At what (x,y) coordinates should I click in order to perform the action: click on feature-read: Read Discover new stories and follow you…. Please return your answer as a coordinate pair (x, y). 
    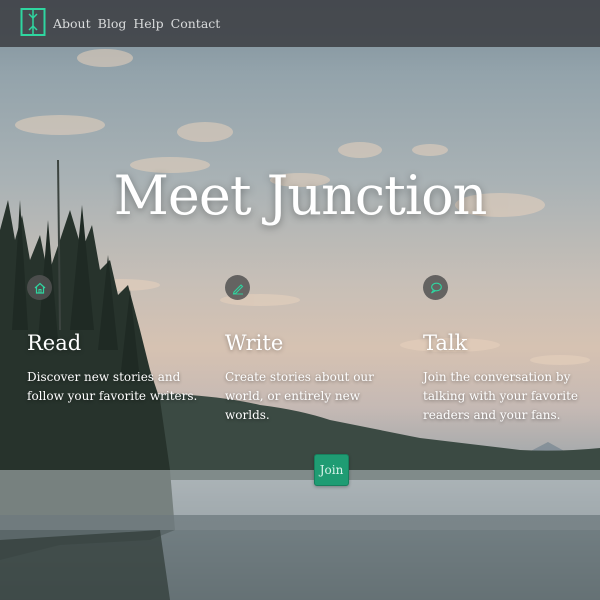
    Looking at the image, I should click on (114, 340).